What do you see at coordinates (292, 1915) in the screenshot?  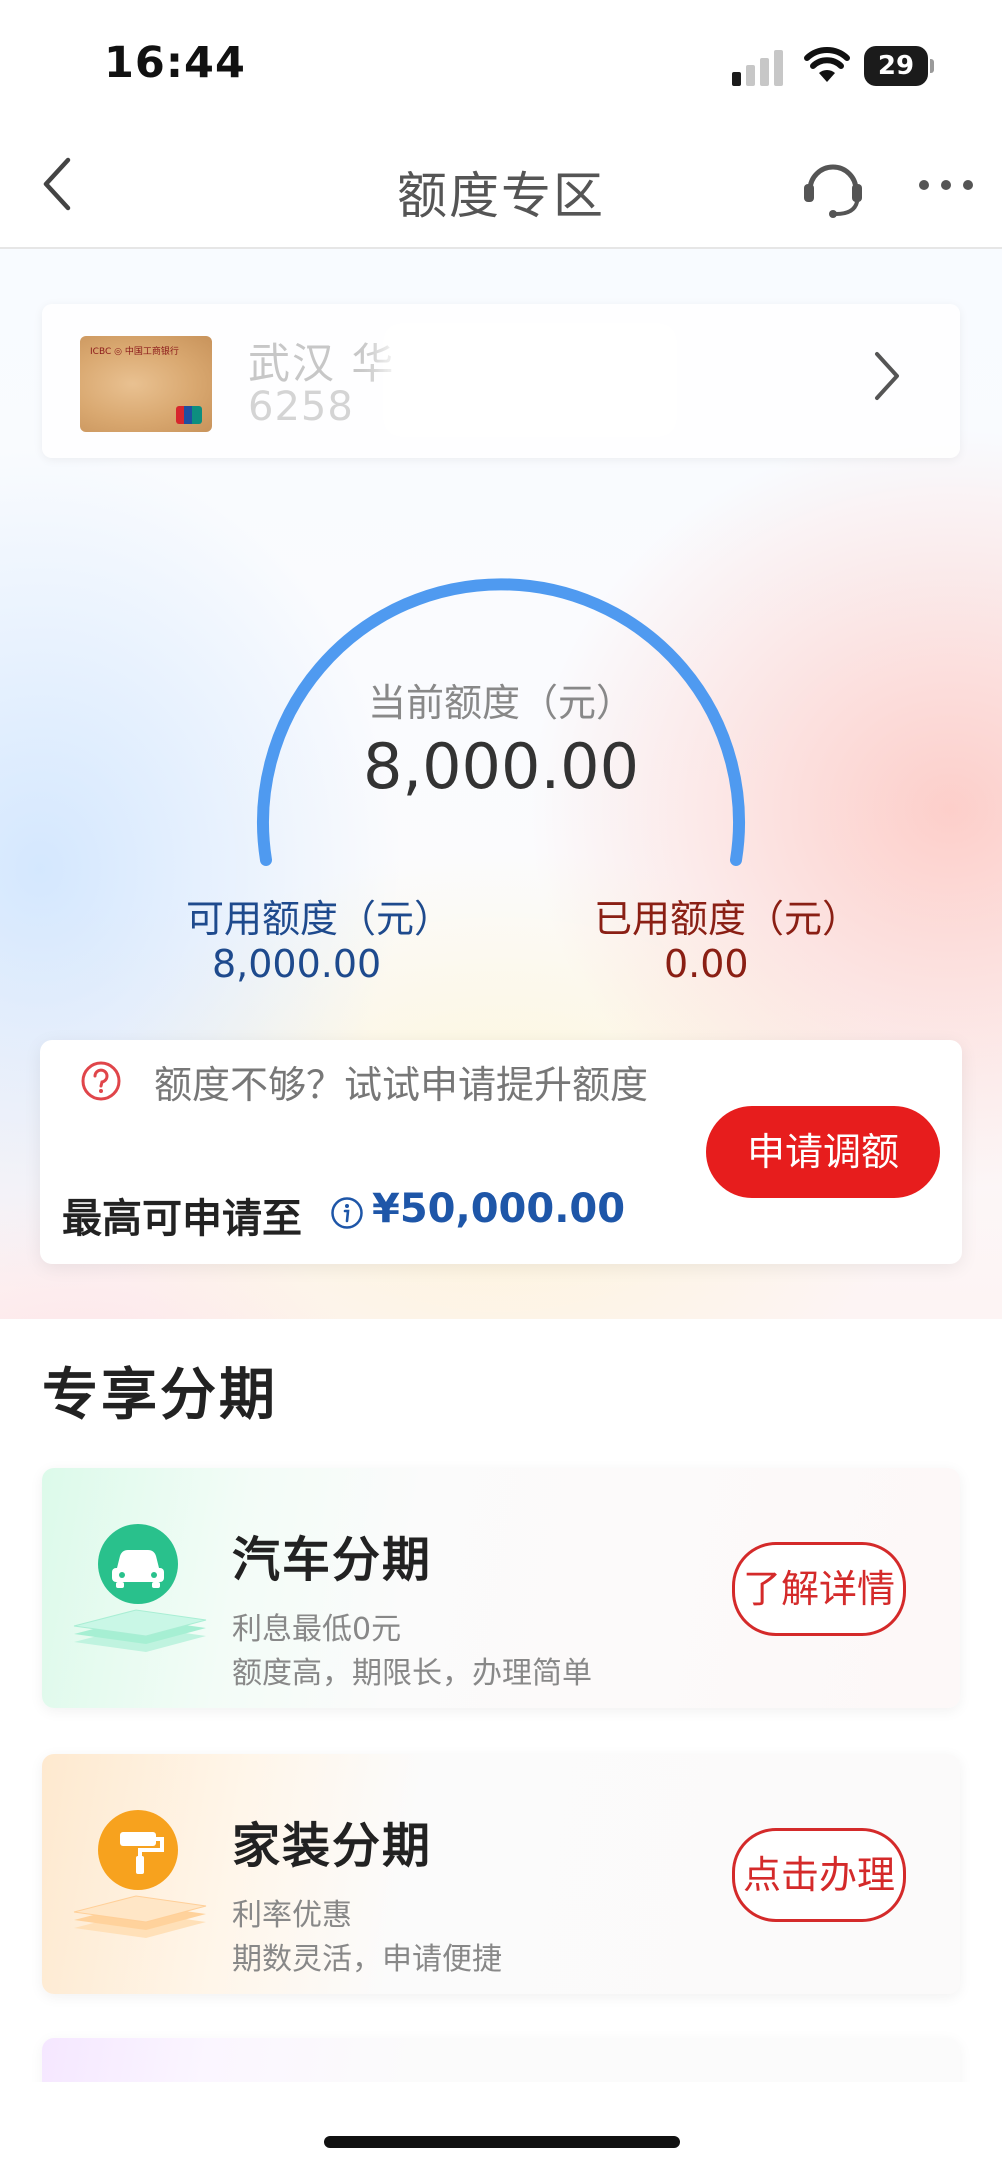 I see `installment-subtitle: 利率优惠` at bounding box center [292, 1915].